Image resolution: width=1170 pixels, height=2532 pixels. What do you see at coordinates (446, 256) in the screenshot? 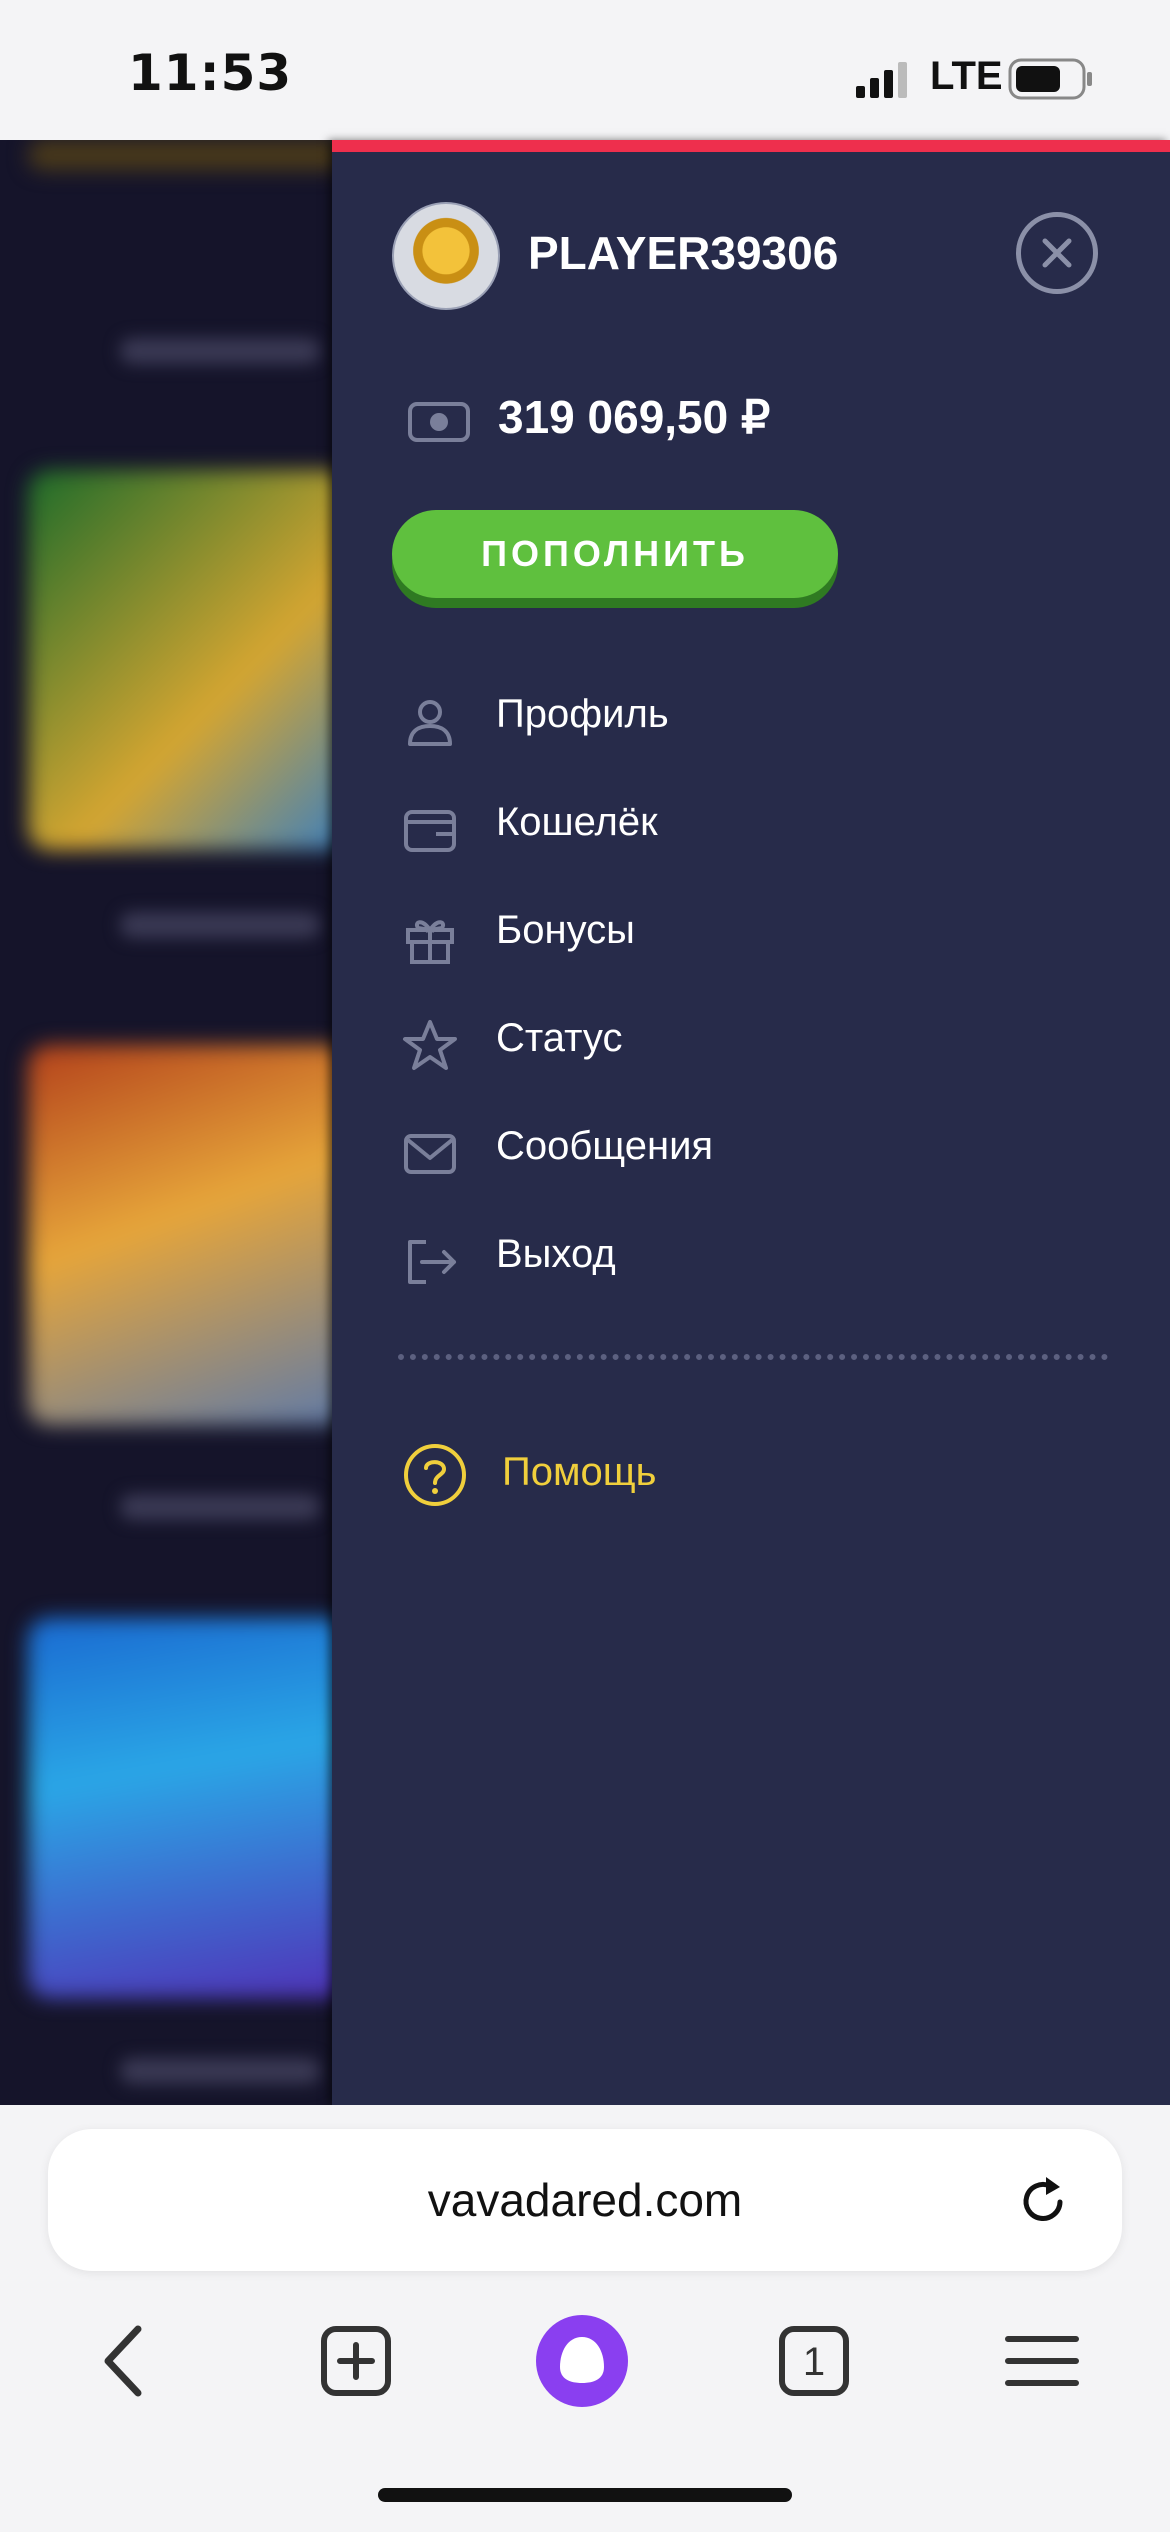
I see `avatar` at bounding box center [446, 256].